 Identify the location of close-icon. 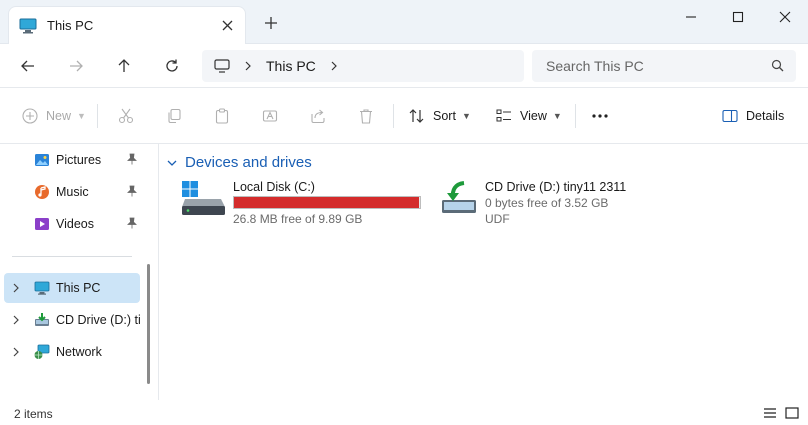
(227, 25).